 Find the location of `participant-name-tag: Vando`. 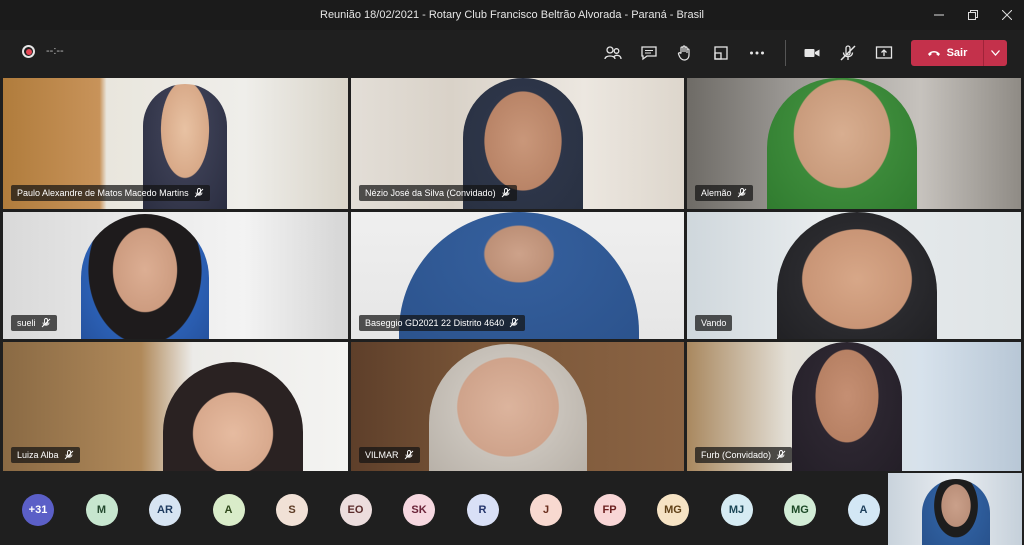

participant-name-tag: Vando is located at coordinates (714, 323).